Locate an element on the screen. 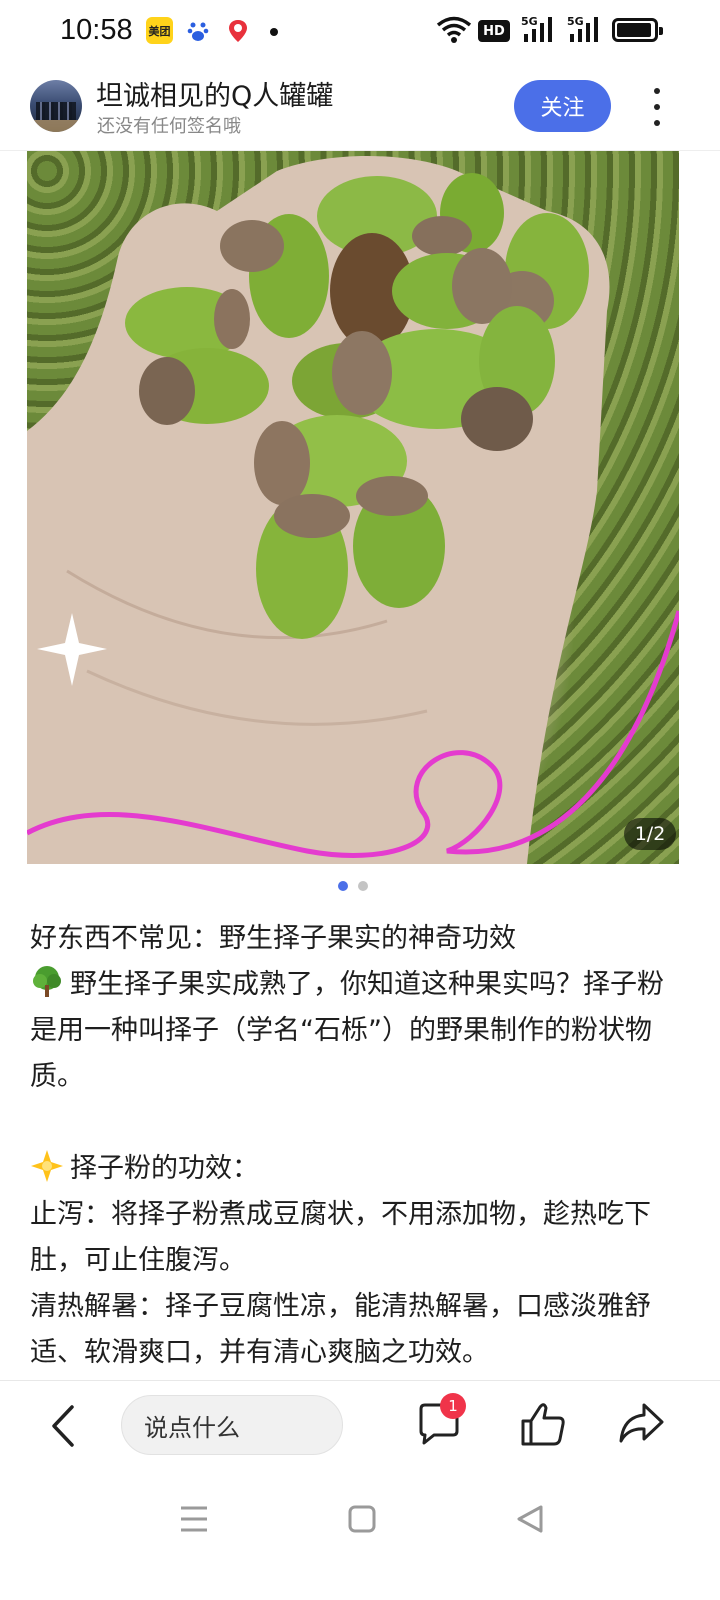 The width and height of the screenshot is (720, 1600). avatar is located at coordinates (56, 106).